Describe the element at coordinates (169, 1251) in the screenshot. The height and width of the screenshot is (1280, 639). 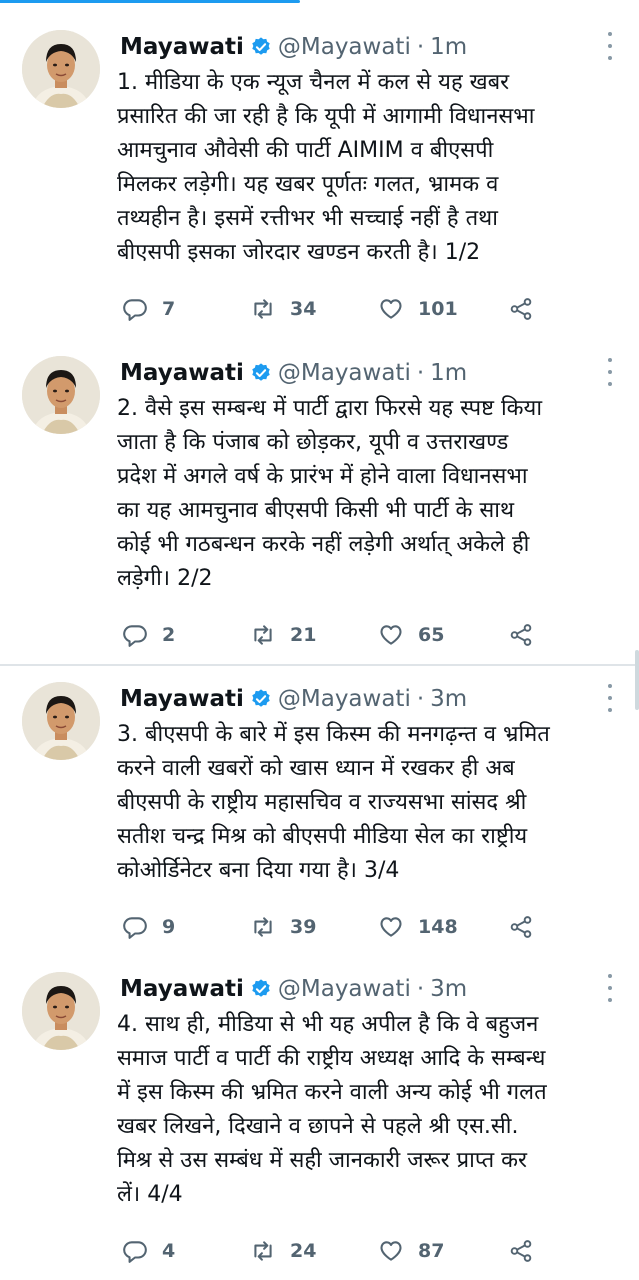
I see `reply-count: 4` at that location.